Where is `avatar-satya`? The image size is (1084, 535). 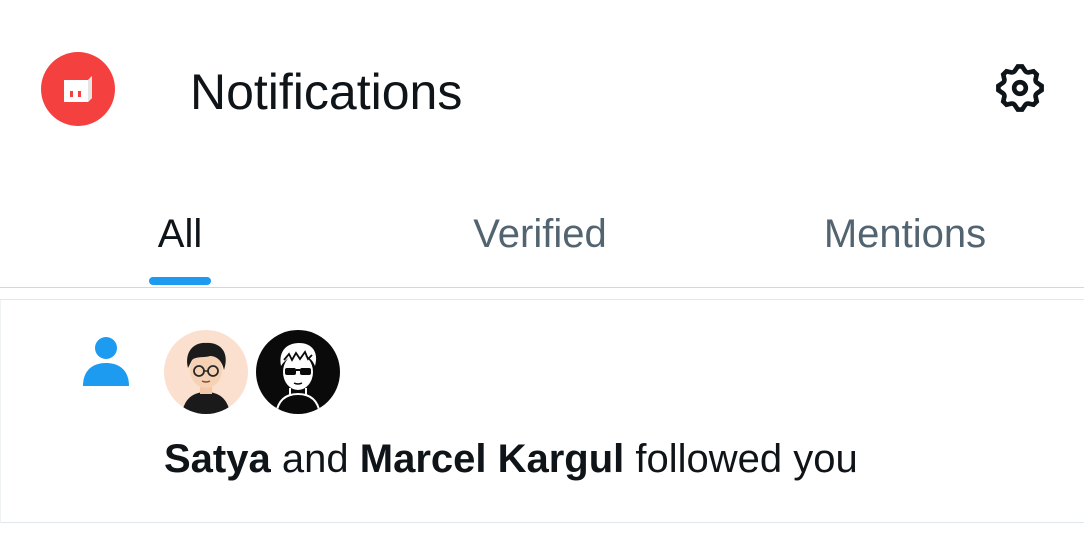
avatar-satya is located at coordinates (206, 372).